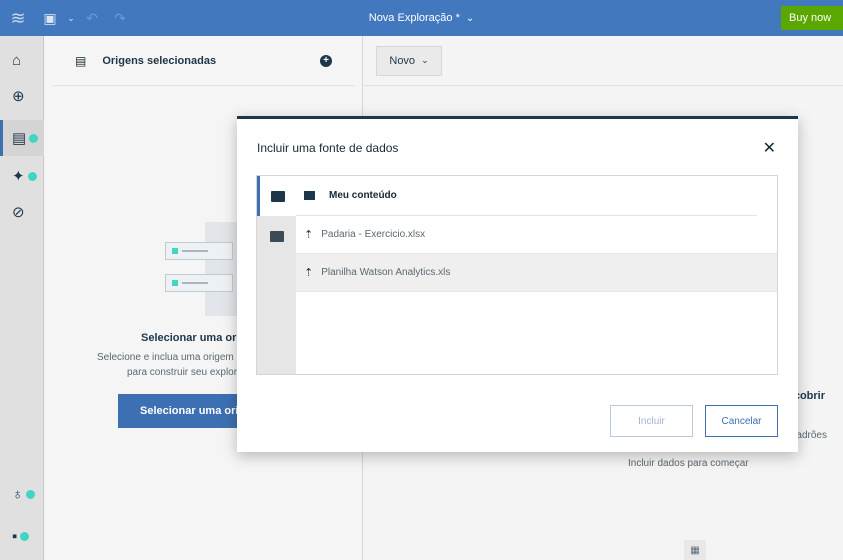  Describe the element at coordinates (81, 60) in the screenshot. I see `table-icon: ▤` at that location.